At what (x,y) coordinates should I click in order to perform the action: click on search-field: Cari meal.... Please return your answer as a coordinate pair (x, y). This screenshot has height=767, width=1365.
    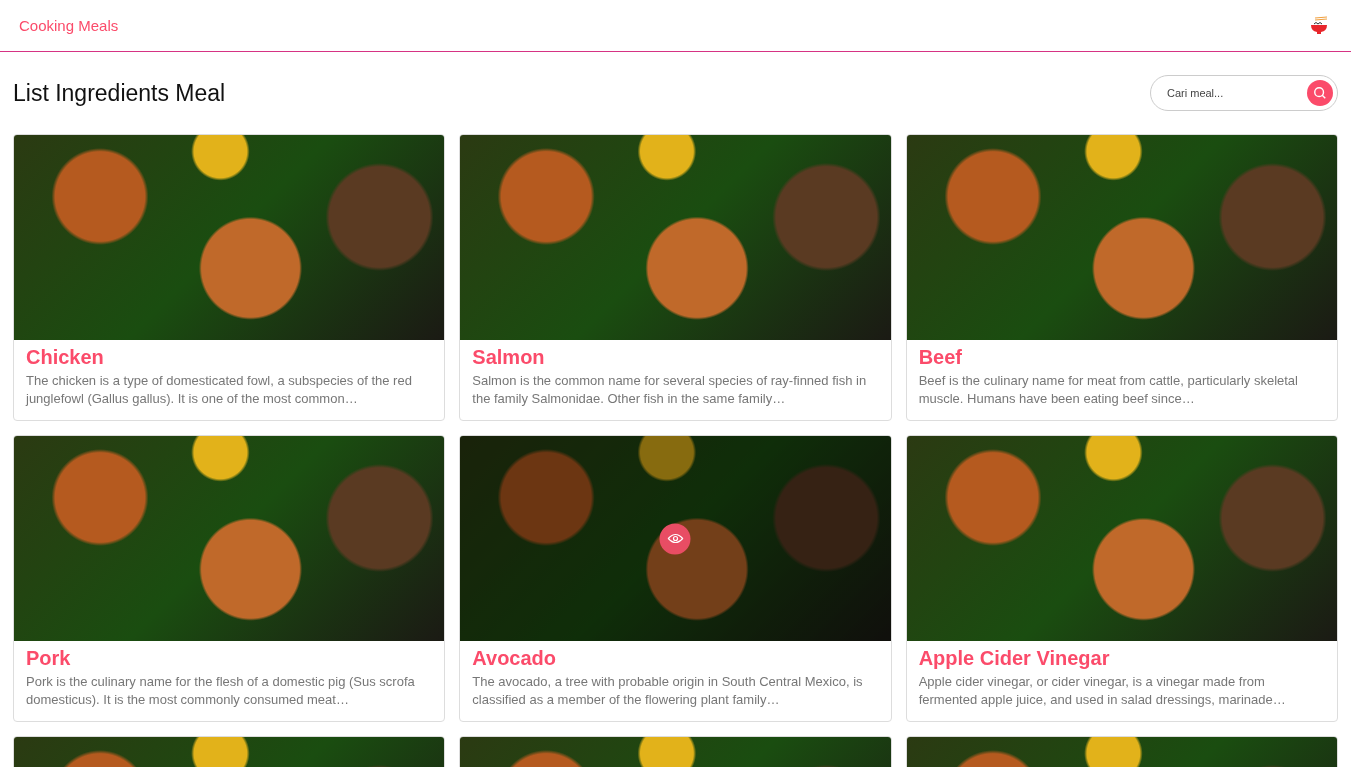
    Looking at the image, I should click on (1244, 93).